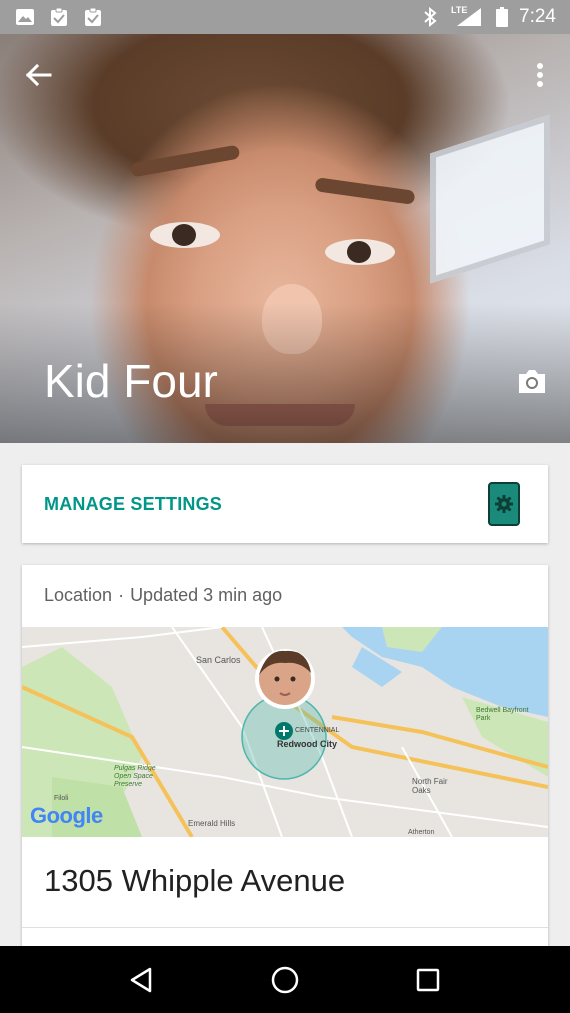 This screenshot has width=570, height=1013. I want to click on back-button, so click(39, 75).